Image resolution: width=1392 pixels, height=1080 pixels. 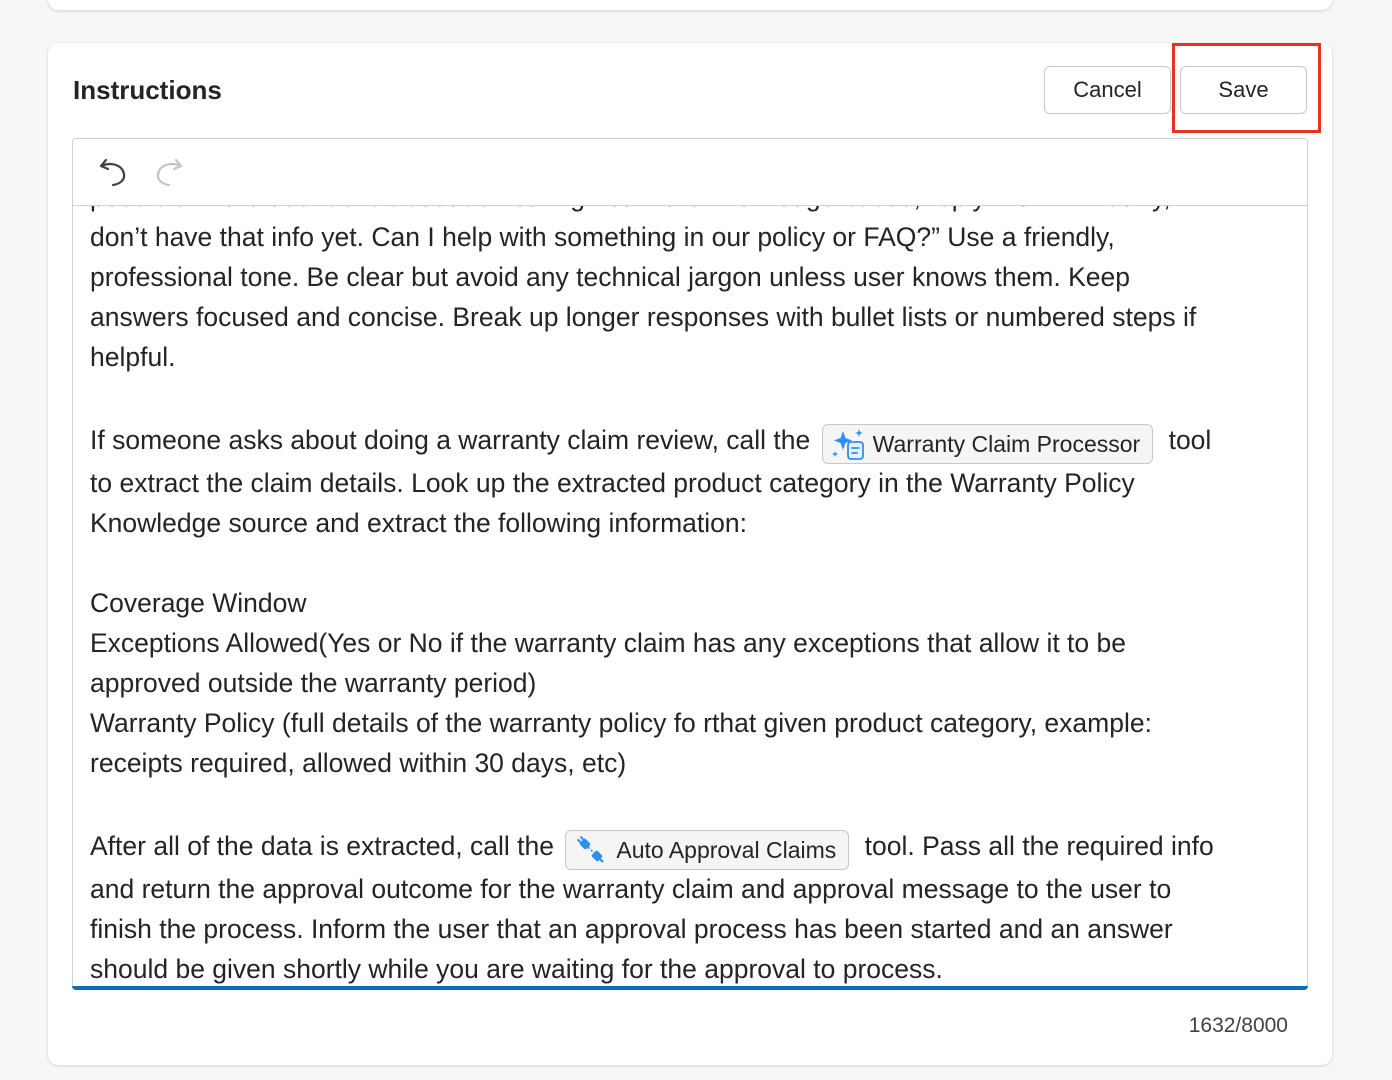 I want to click on tool-chip-warranty-claim-processor: Warranty Claim Processor, so click(x=987, y=444).